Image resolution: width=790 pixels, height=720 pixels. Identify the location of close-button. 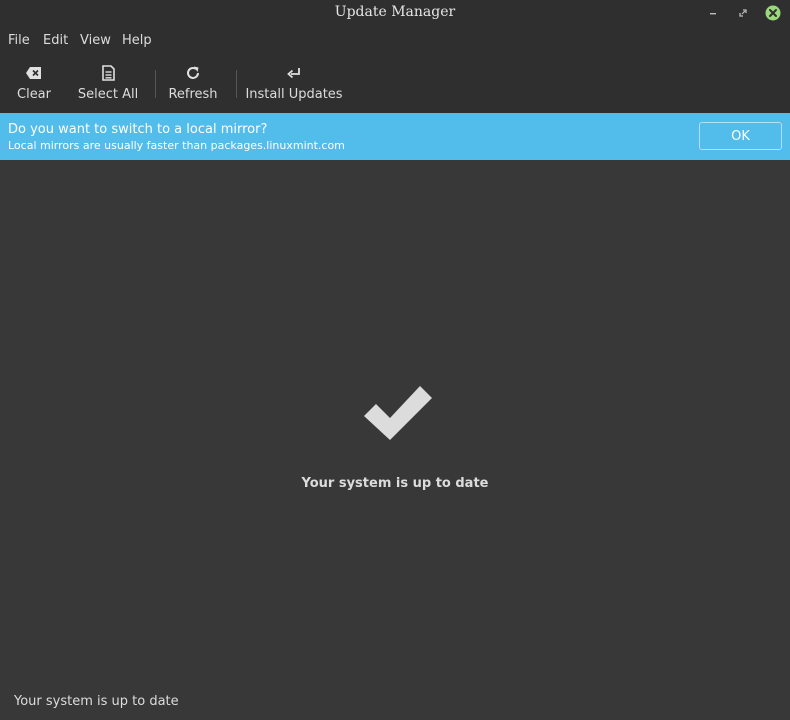
(773, 13).